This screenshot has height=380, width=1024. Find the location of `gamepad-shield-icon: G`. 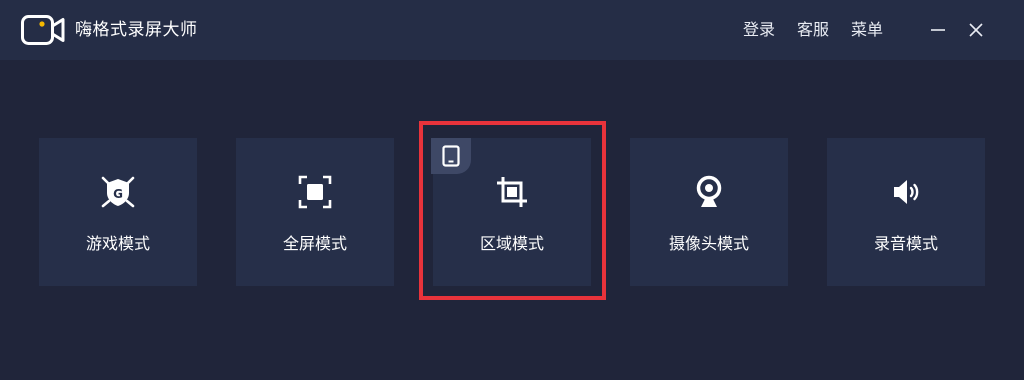

gamepad-shield-icon: G is located at coordinates (118, 192).